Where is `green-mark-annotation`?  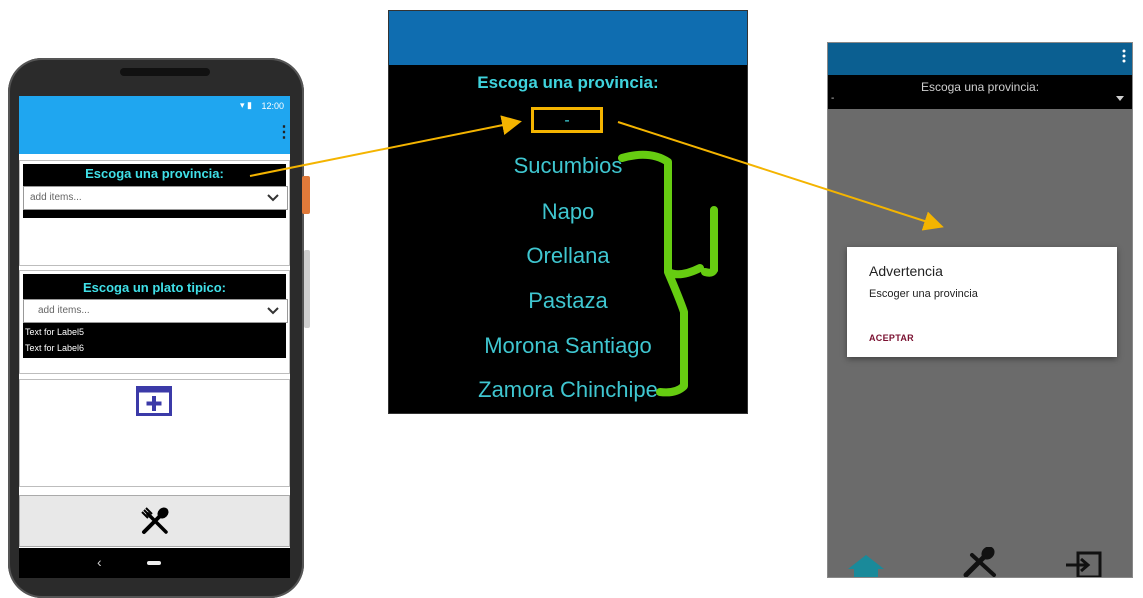 green-mark-annotation is located at coordinates (709, 241).